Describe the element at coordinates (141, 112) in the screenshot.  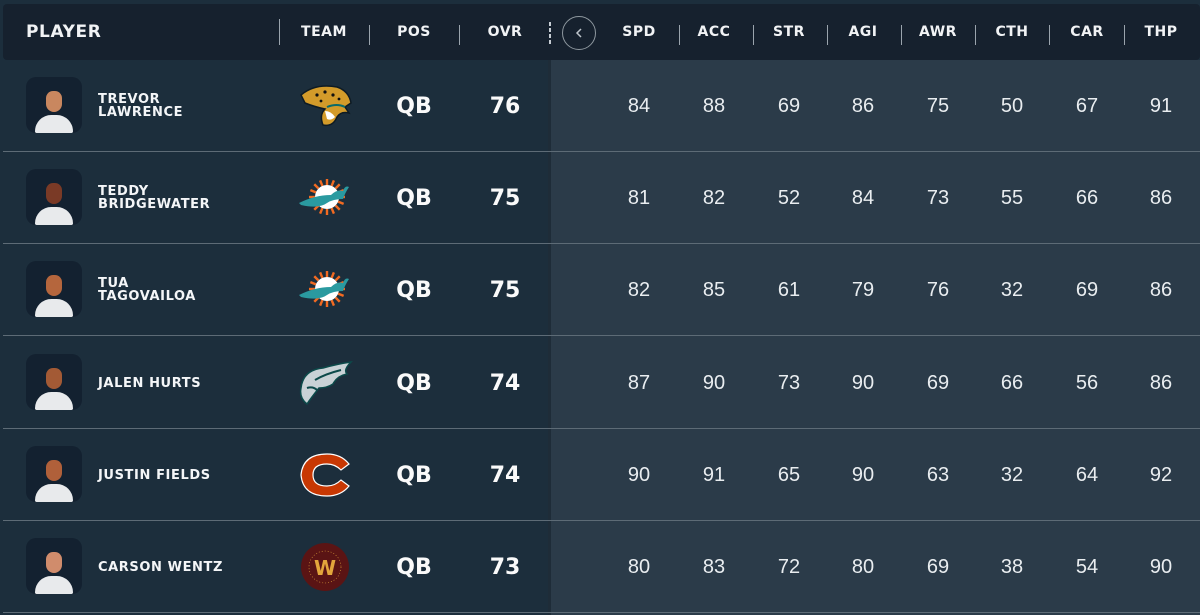
I see `player-name-line2: LAWRENCE` at that location.